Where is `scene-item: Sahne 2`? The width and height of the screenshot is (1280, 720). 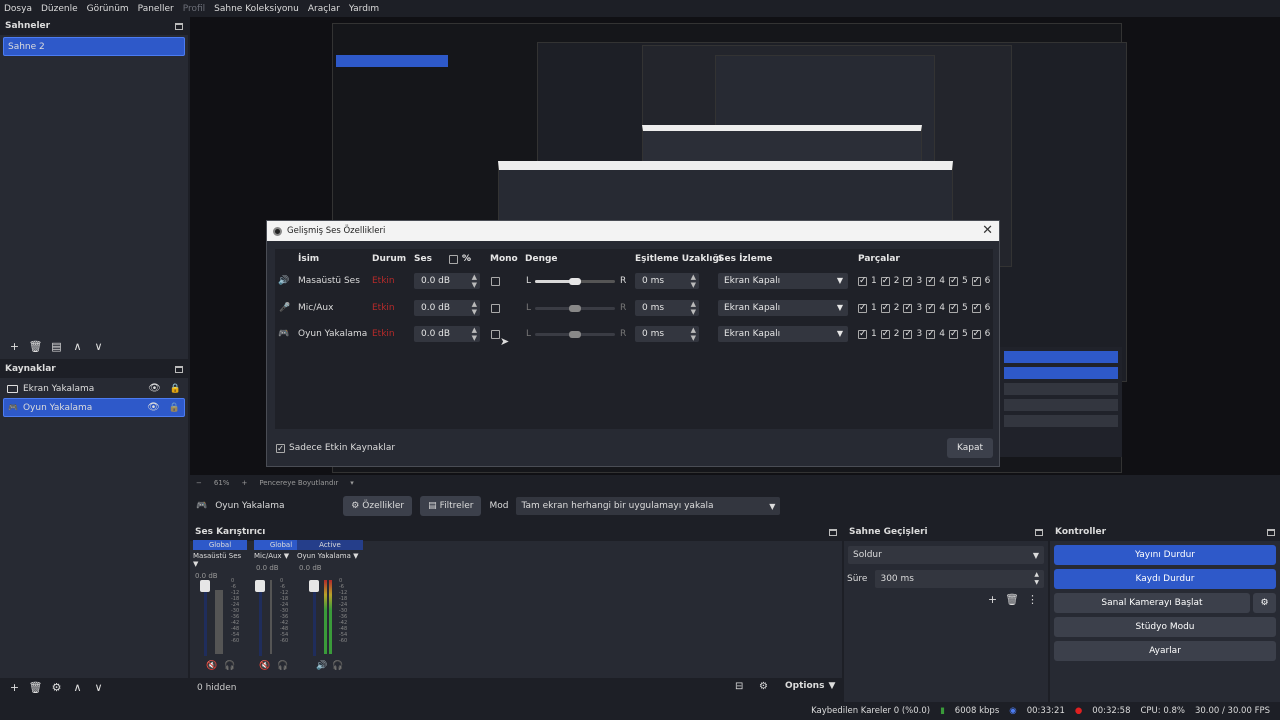
scene-item: Sahne 2 is located at coordinates (94, 46).